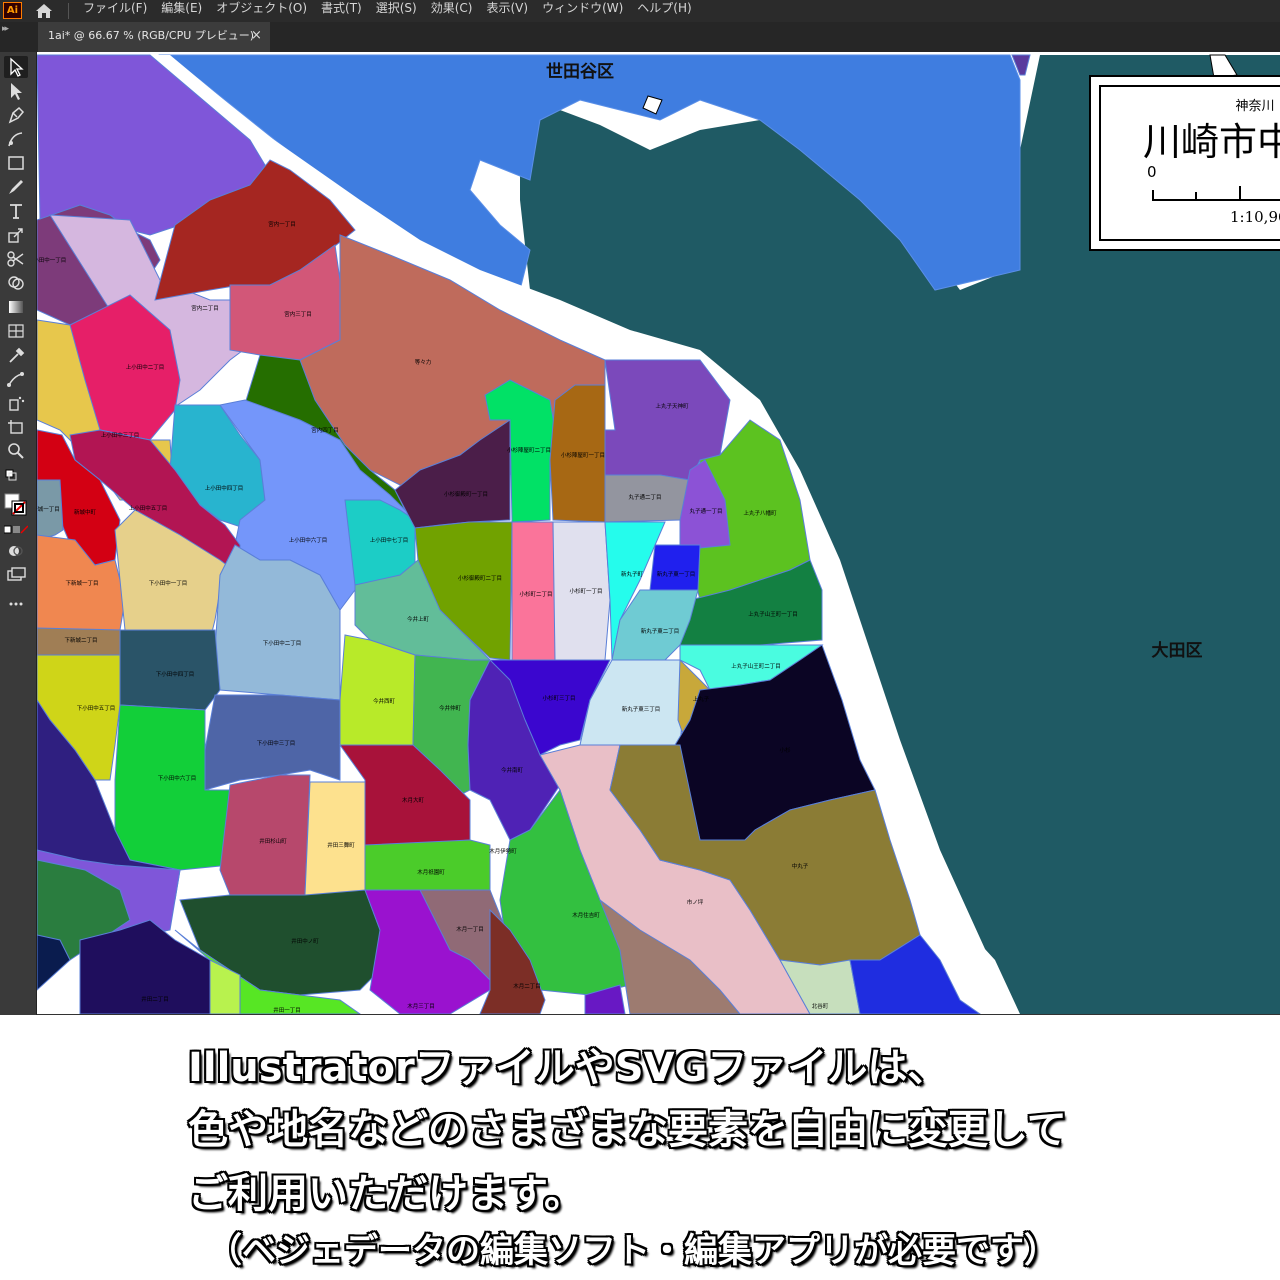 The height and width of the screenshot is (1280, 1280). I want to click on home-icon, so click(44, 11).